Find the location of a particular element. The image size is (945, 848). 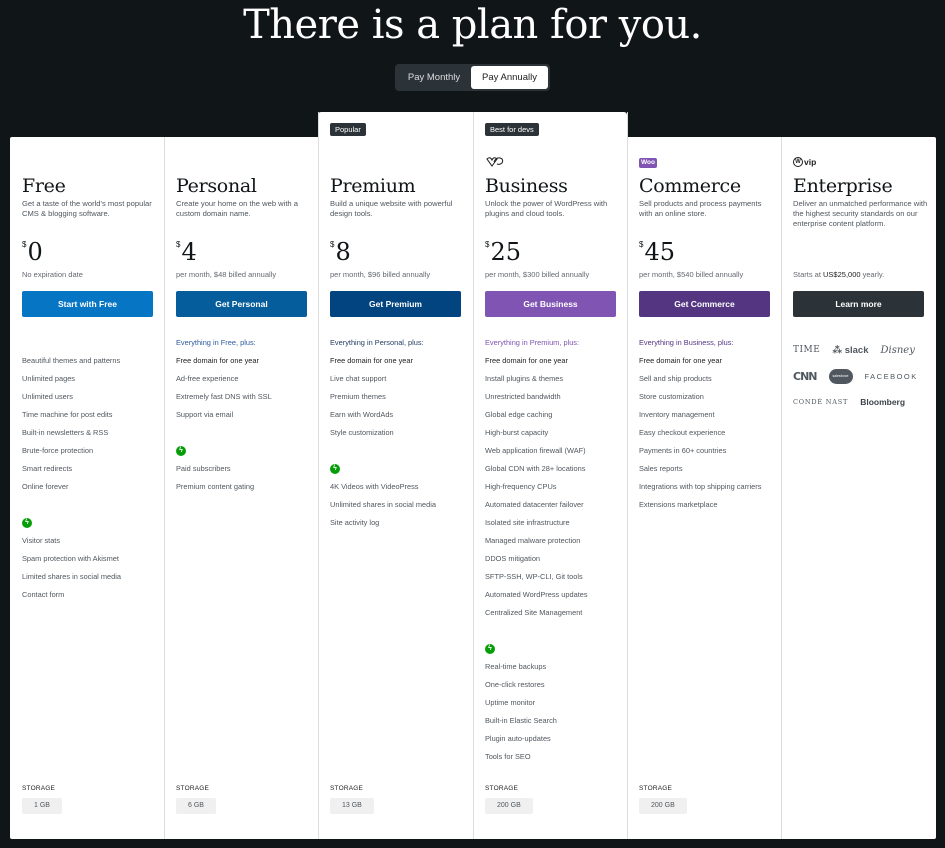

bloomberg-logo: Bloomberg is located at coordinates (883, 402).